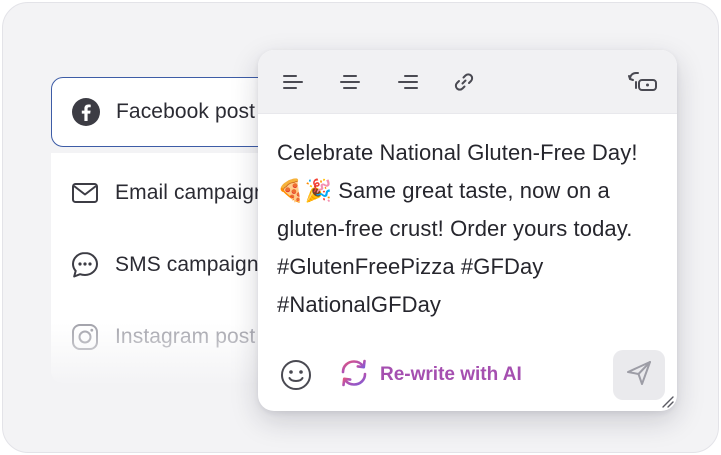  I want to click on send-button, so click(639, 375).